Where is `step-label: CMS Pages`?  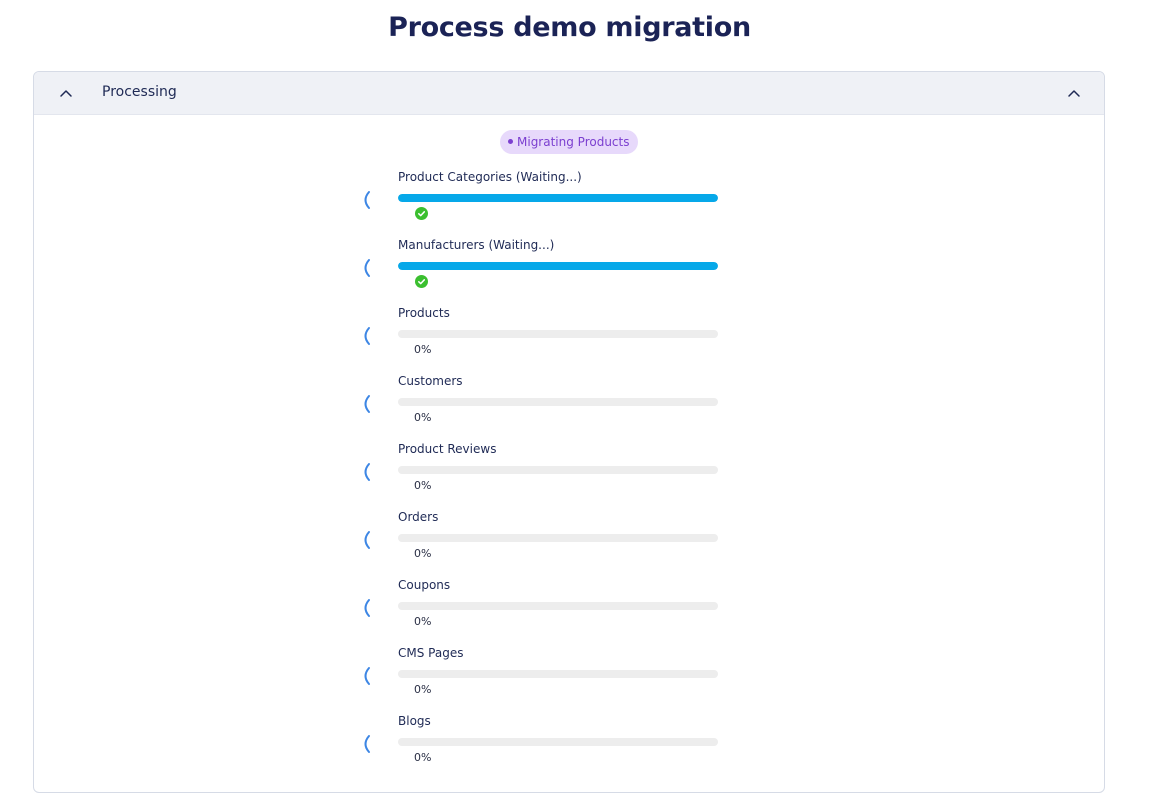 step-label: CMS Pages is located at coordinates (431, 653).